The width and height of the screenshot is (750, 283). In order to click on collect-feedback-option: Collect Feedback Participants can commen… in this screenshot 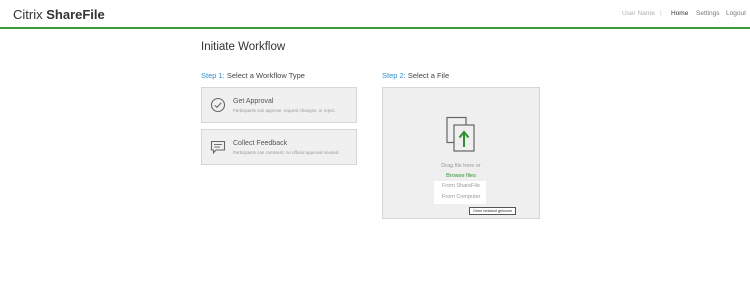, I will do `click(279, 147)`.